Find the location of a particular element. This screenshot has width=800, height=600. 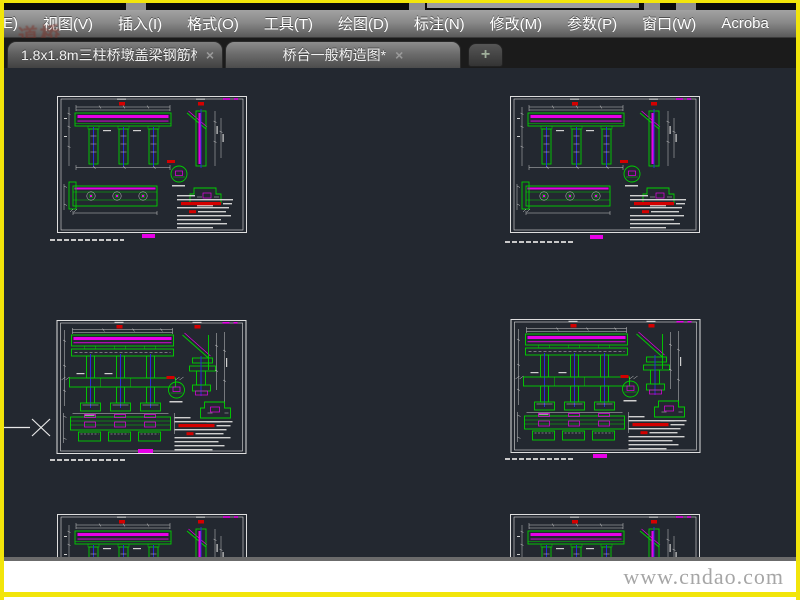

tab-document-2: 桥台一般构造图* × is located at coordinates (343, 54).